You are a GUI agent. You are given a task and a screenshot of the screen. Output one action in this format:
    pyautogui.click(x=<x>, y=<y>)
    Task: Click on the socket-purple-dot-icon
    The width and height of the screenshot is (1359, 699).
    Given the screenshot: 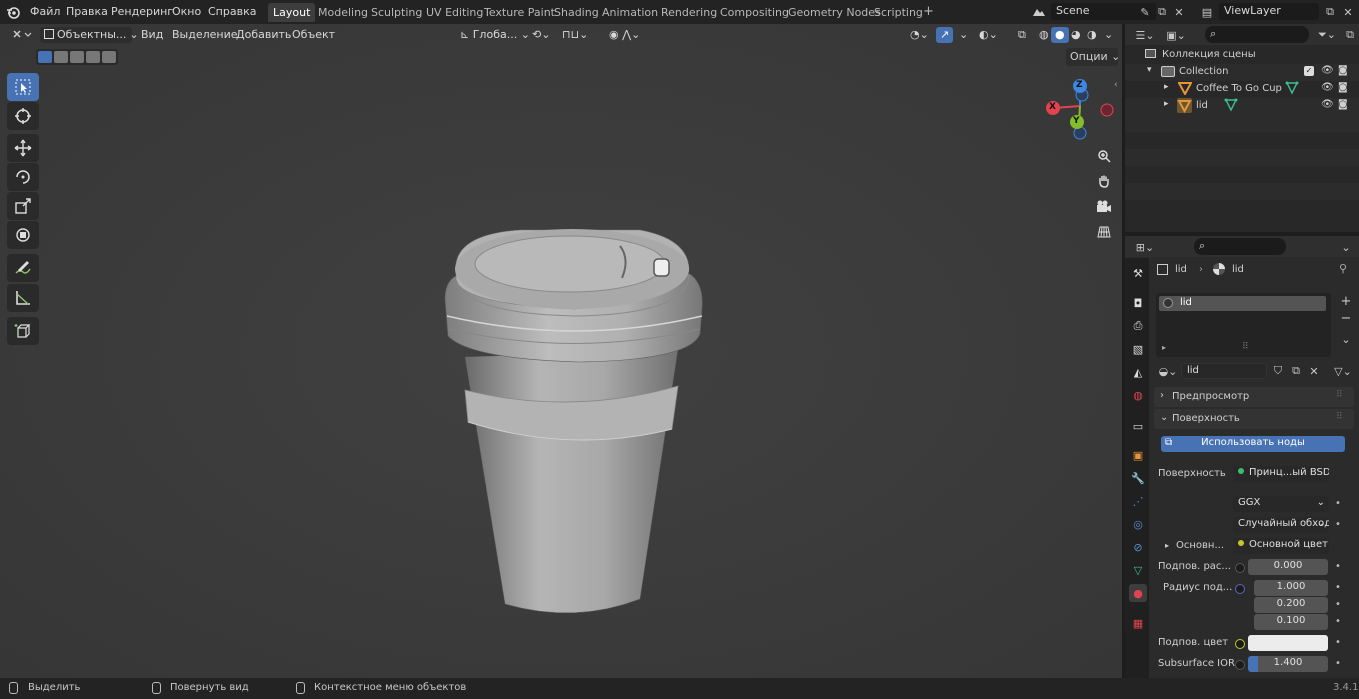 What is the action you would take?
    pyautogui.click(x=1240, y=589)
    